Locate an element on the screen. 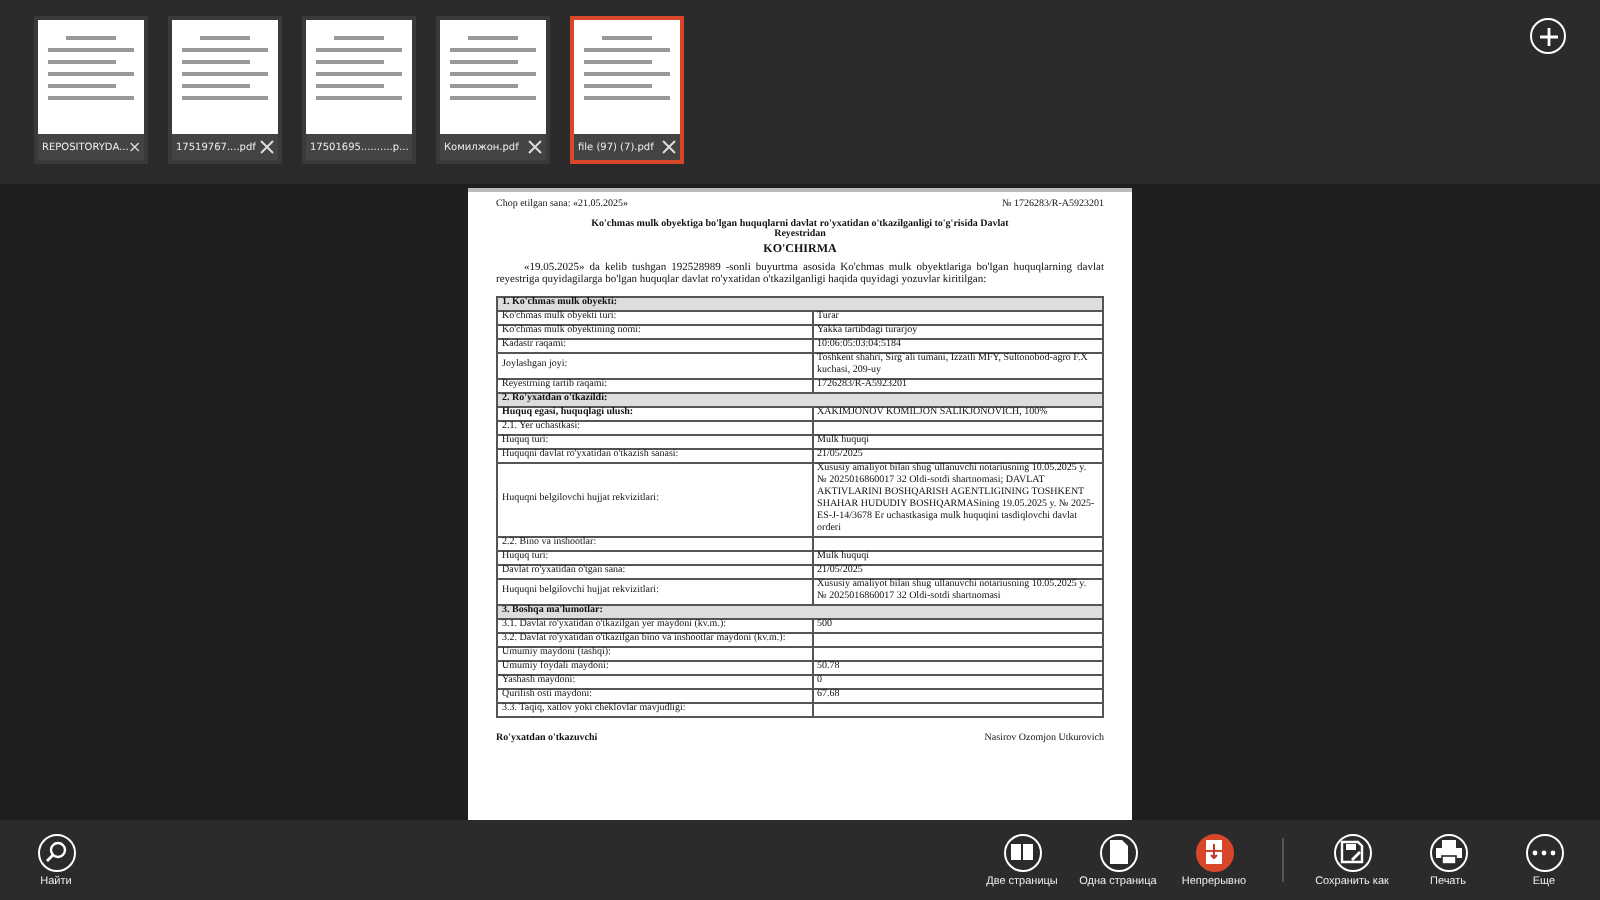  plus-icon is located at coordinates (1548, 36).